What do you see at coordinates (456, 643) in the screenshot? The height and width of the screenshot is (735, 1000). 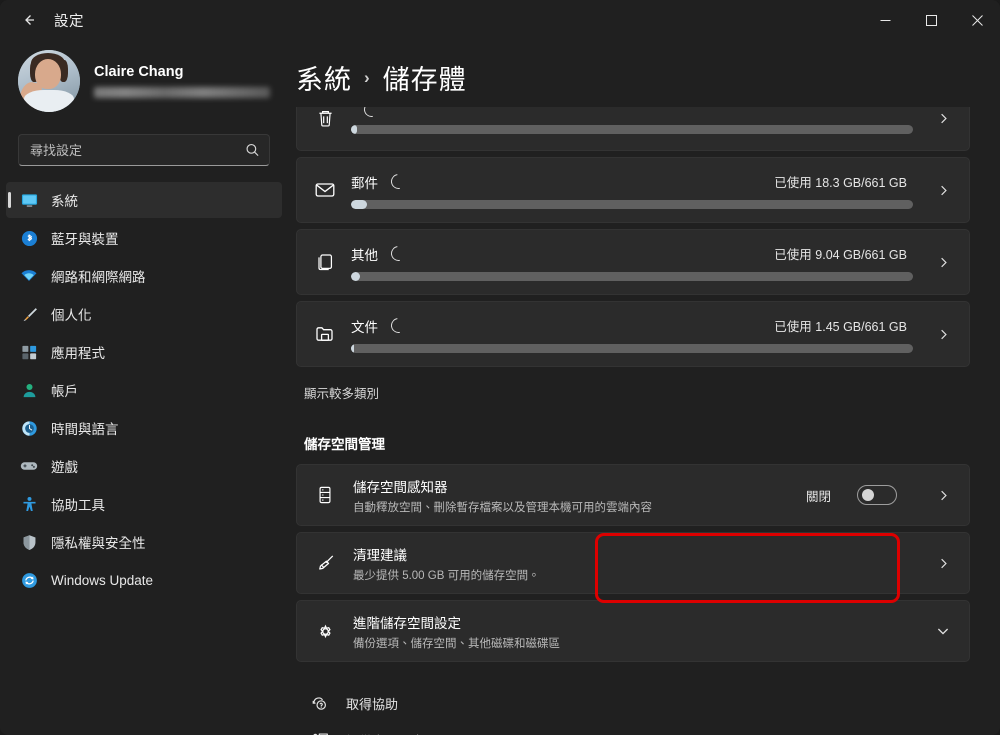 I see `row-subtitle: 備份選項、儲存空間、其他磁碟和磁碟區` at bounding box center [456, 643].